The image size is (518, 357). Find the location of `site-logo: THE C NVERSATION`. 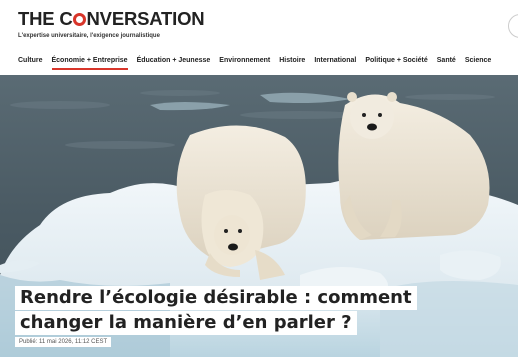

site-logo: THE C NVERSATION is located at coordinates (111, 19).